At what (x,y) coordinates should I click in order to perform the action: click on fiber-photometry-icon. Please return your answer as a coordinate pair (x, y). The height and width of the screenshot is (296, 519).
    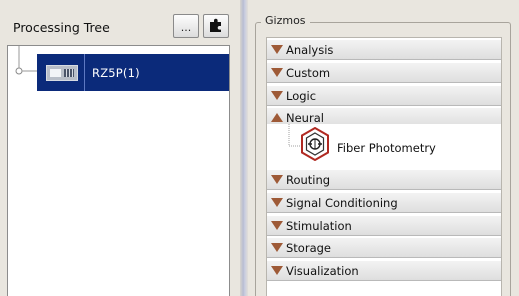
    Looking at the image, I should click on (315, 145).